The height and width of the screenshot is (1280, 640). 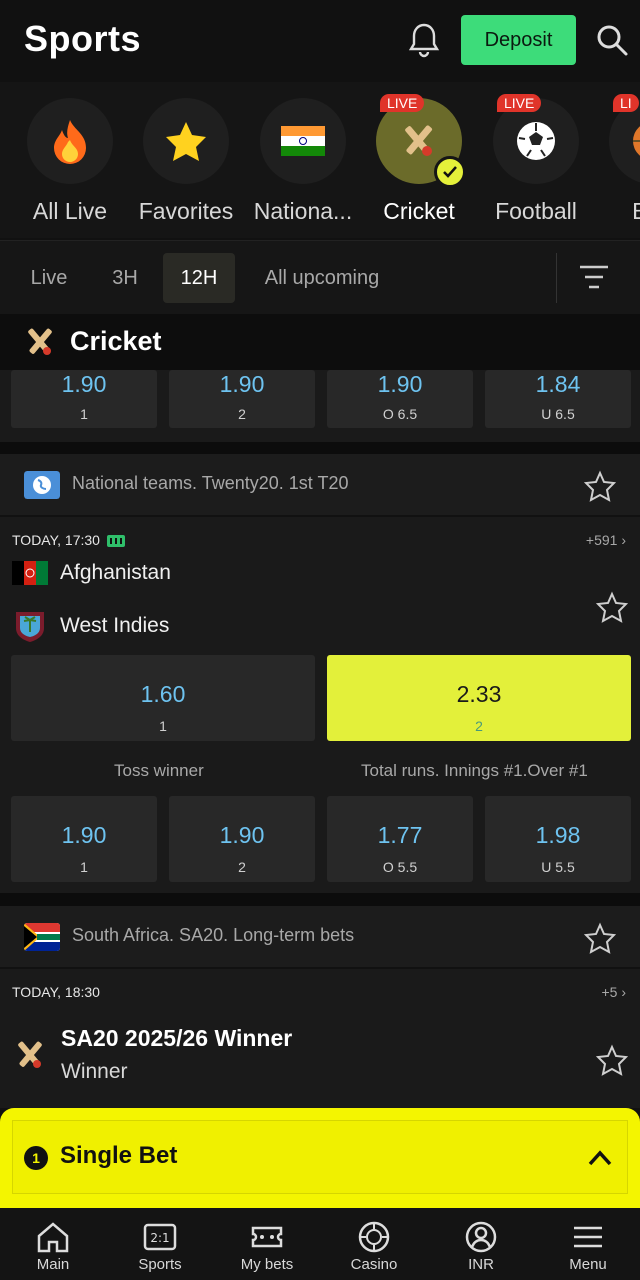 I want to click on selected-check-icon, so click(x=450, y=172).